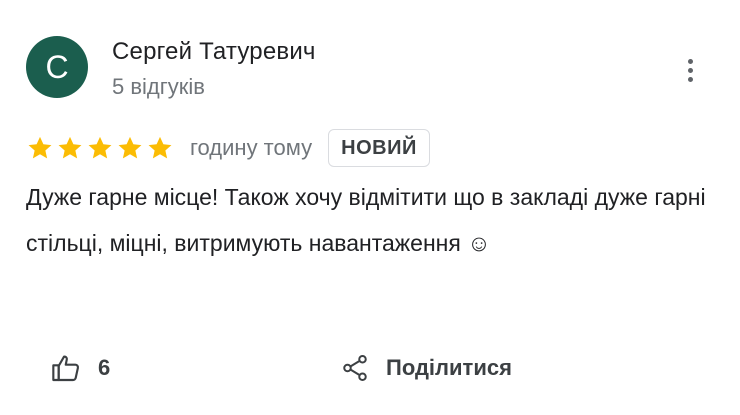  I want to click on rating-row: годину тому НОВИЙ, so click(228, 148).